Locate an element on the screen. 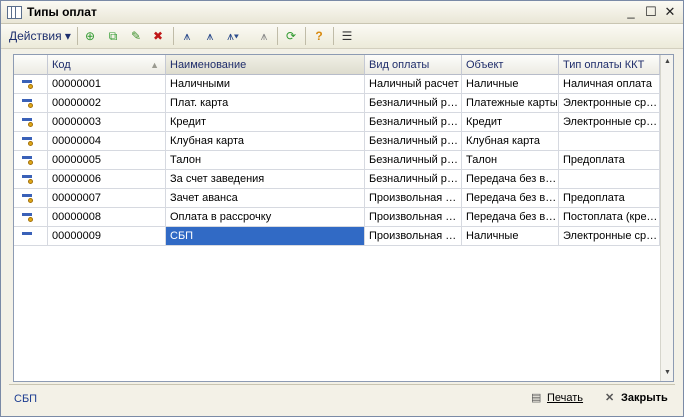 The width and height of the screenshot is (684, 417). cell-code: 00000002 is located at coordinates (107, 103).